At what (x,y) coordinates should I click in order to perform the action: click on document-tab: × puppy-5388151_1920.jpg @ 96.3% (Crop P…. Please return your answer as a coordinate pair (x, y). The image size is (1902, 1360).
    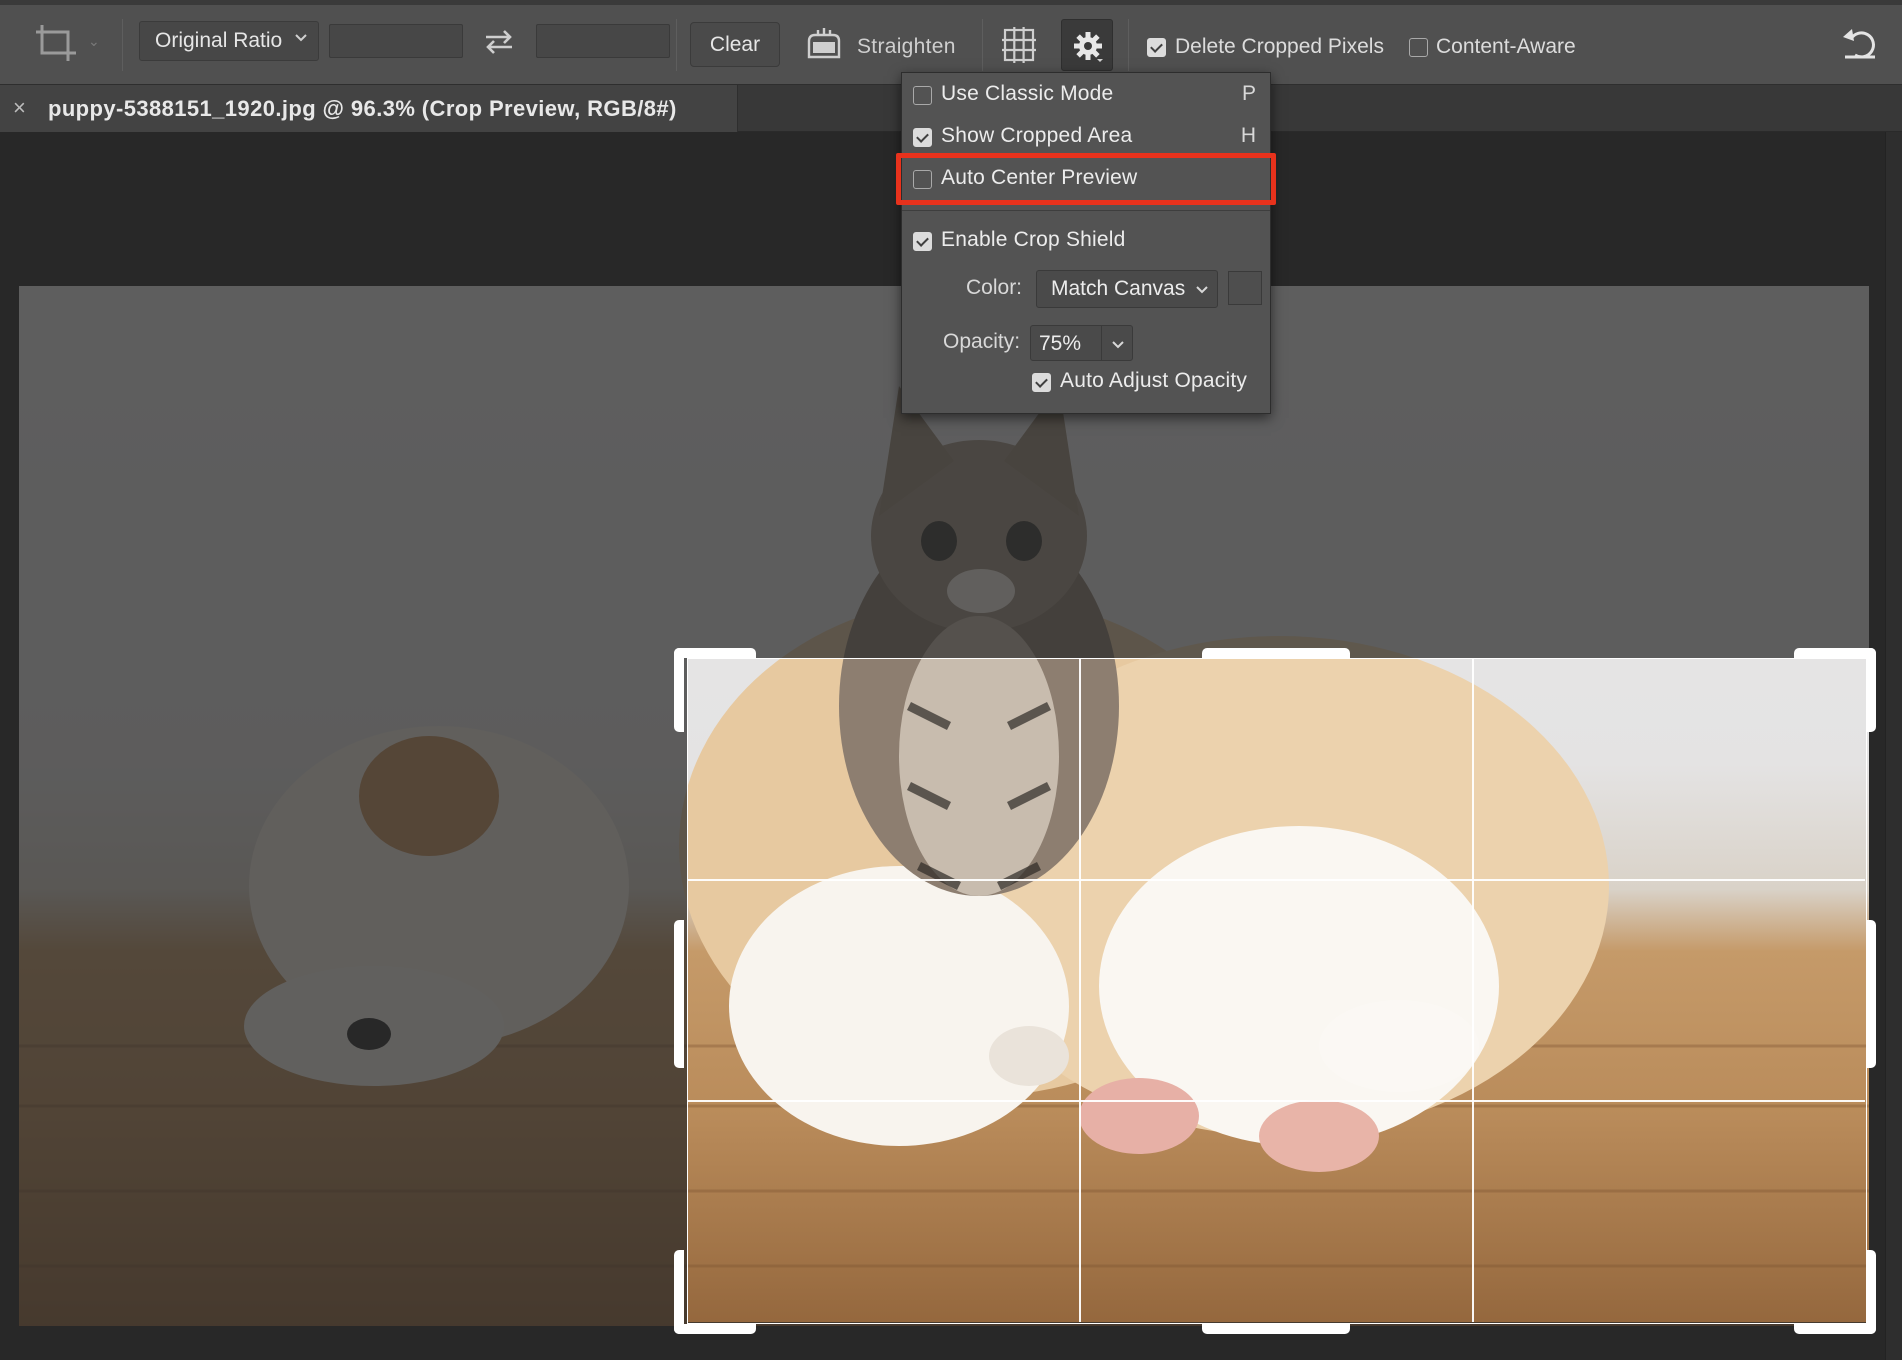
    Looking at the image, I should click on (369, 108).